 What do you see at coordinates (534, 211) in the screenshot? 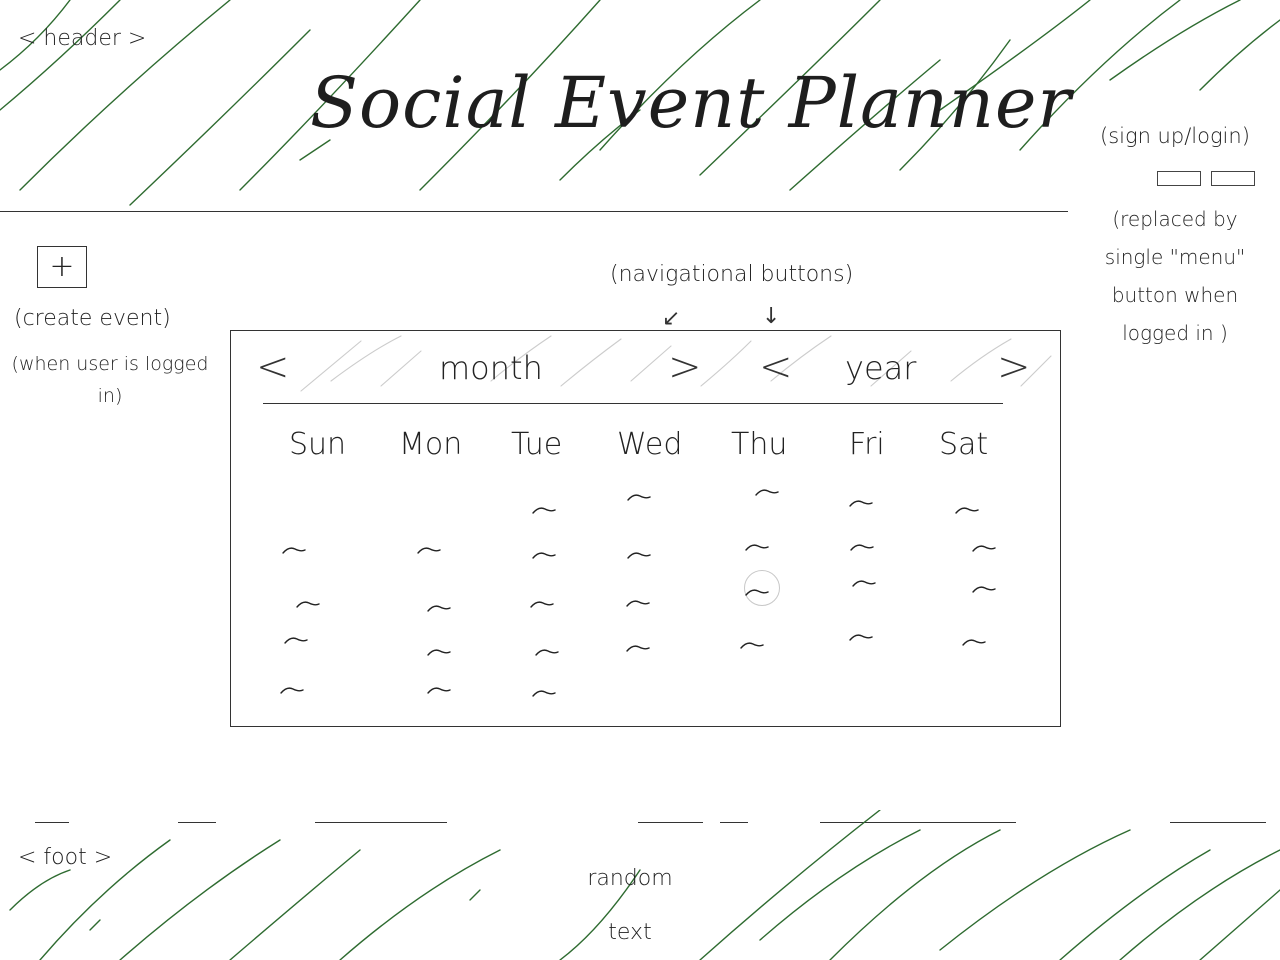
I see `header-divider` at bounding box center [534, 211].